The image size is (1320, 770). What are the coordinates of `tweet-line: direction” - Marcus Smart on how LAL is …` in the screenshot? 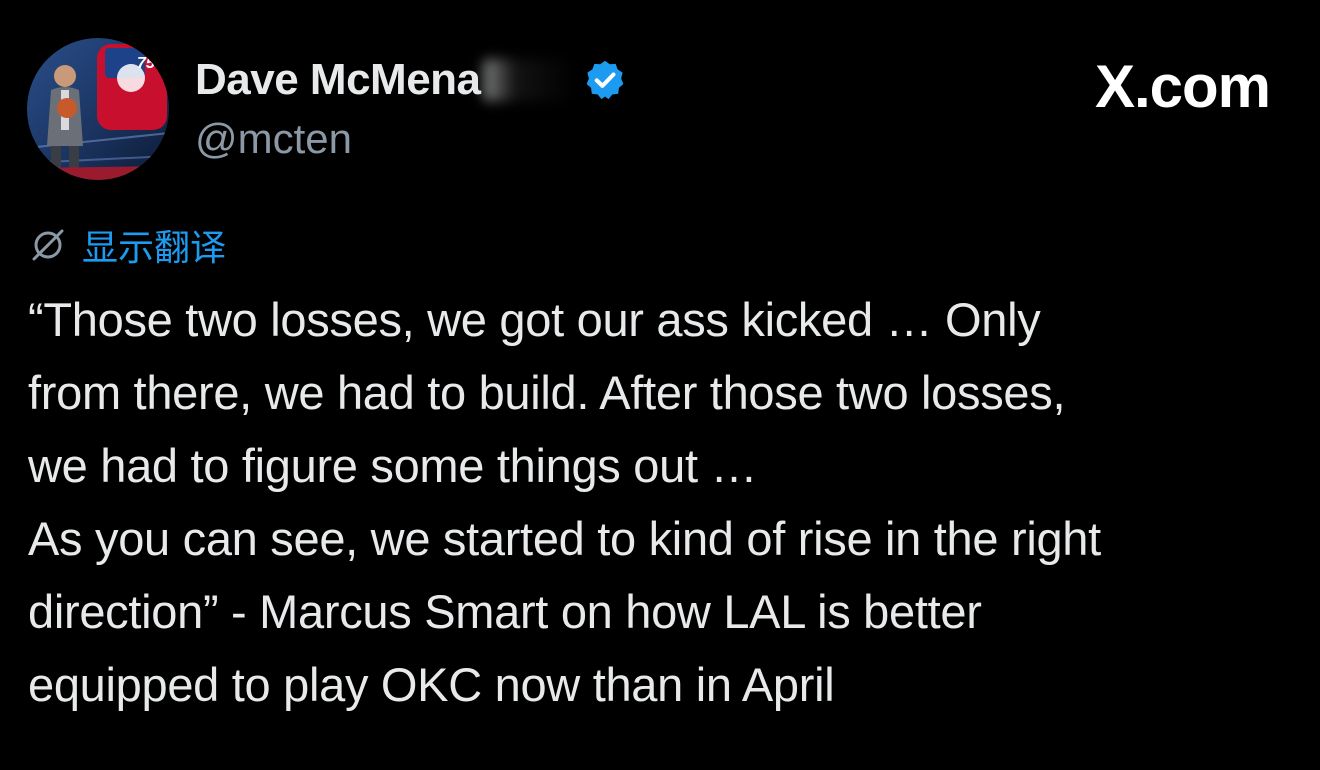 It's located at (505, 611).